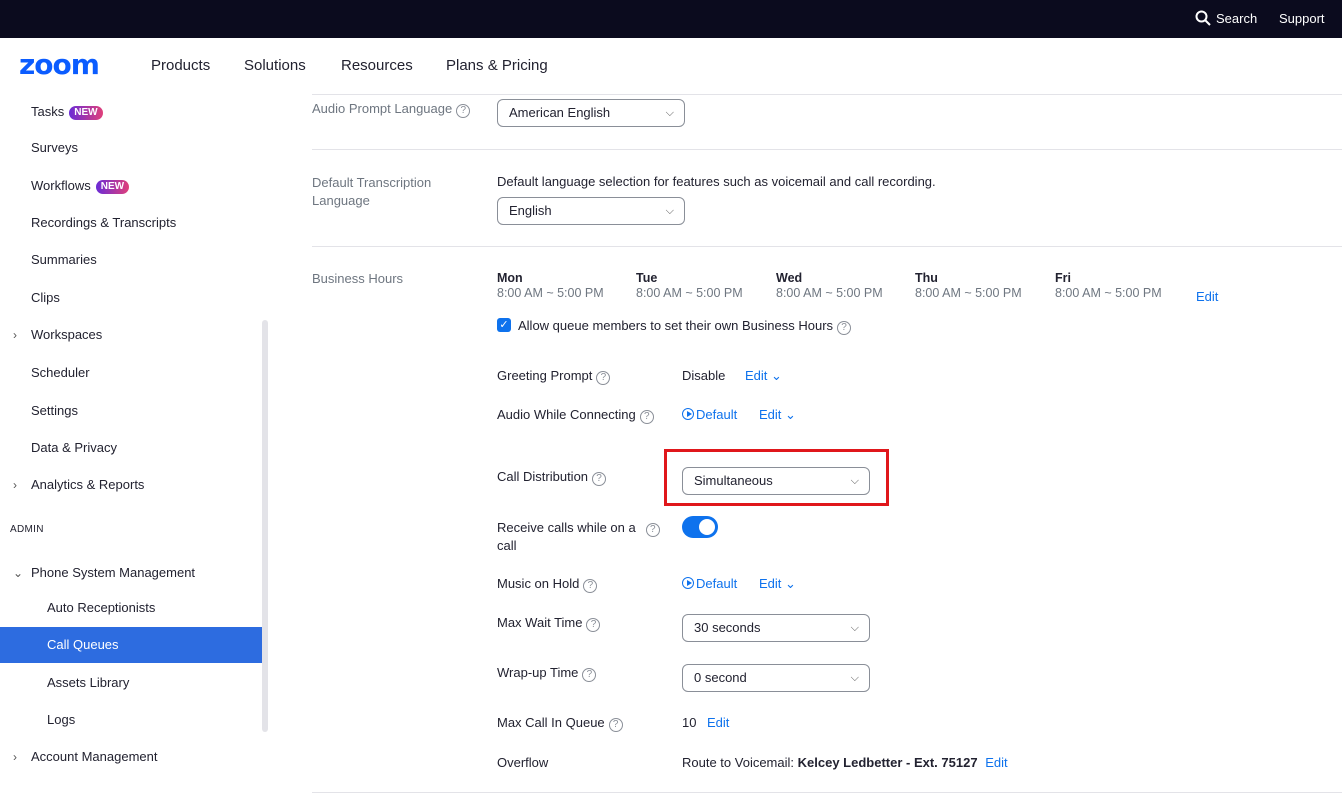 The image size is (1342, 810). I want to click on max-wait-time-select: 30 seconds ⌵, so click(776, 628).